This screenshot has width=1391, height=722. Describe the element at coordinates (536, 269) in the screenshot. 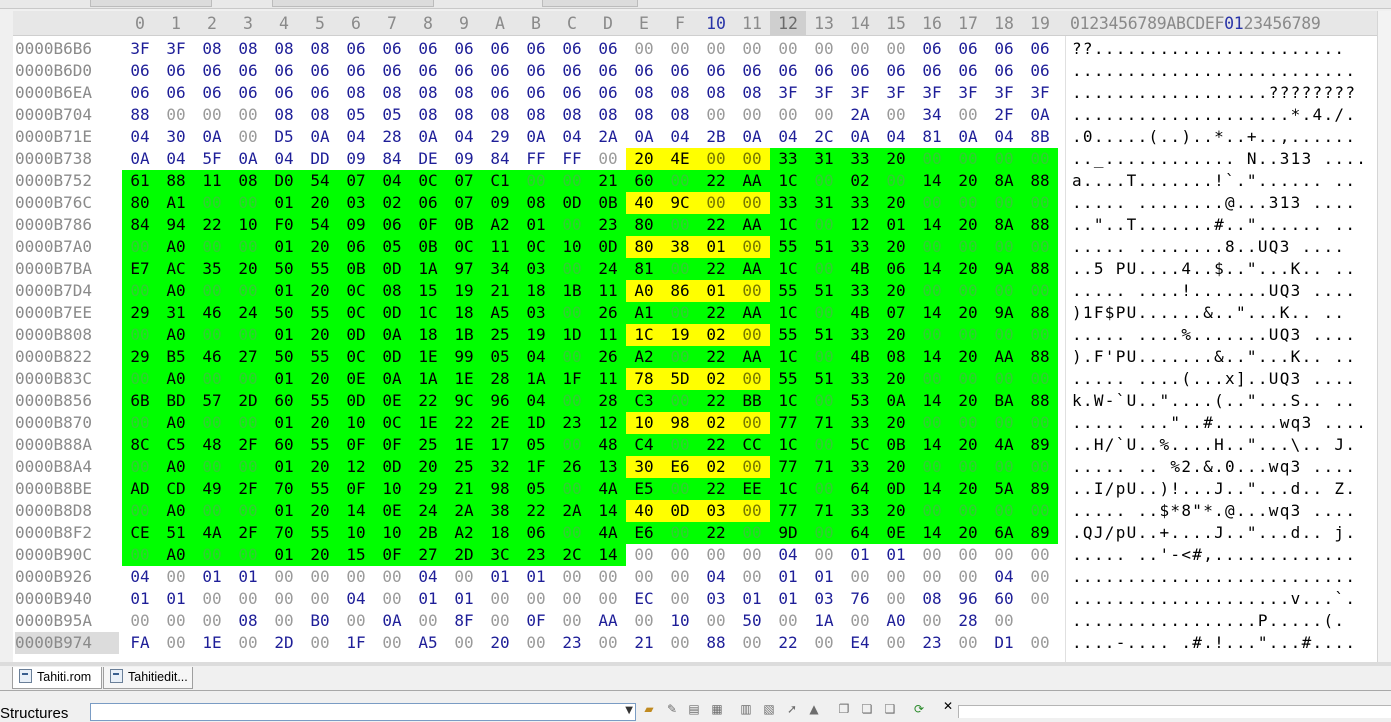

I see `hex-byte: 03` at that location.